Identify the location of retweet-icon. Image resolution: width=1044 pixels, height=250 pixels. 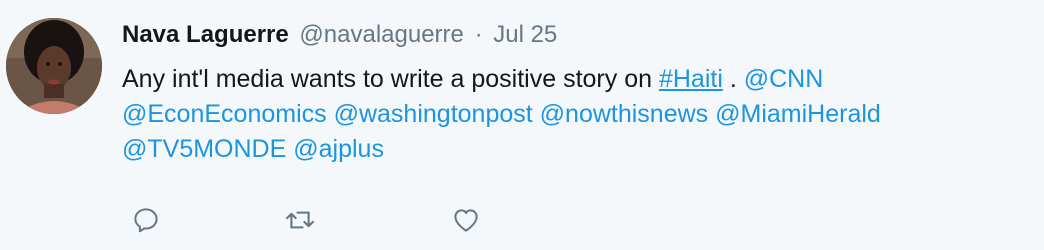
(300, 220).